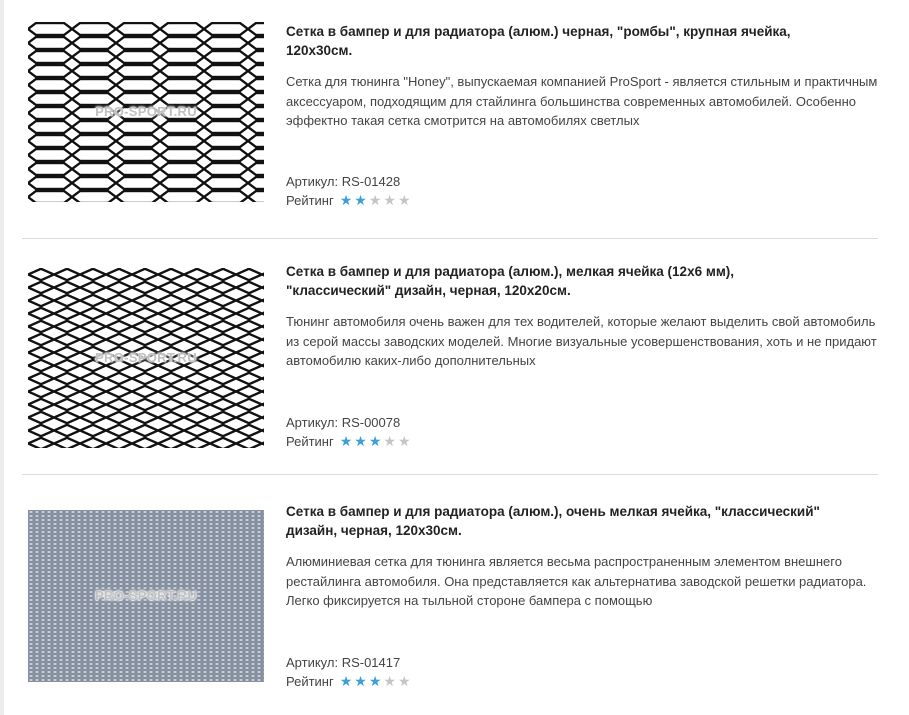 The width and height of the screenshot is (909, 715). What do you see at coordinates (343, 422) in the screenshot?
I see `product-sku: Артикул: RS-00078` at bounding box center [343, 422].